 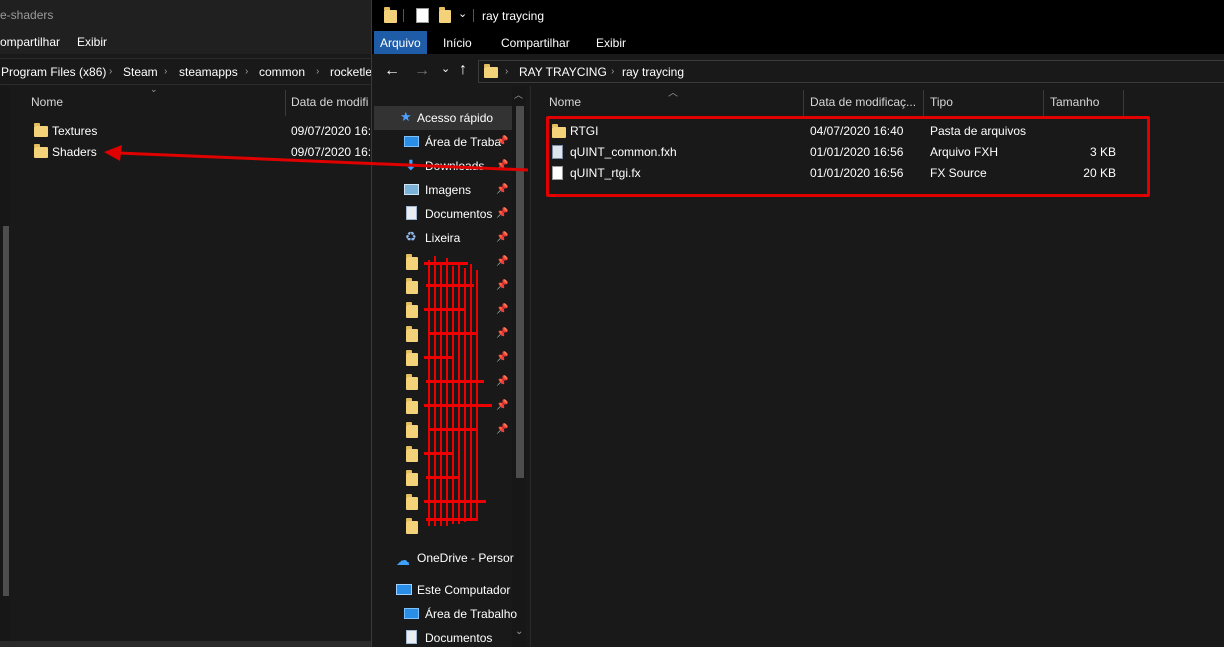 I want to click on annotation-arrow, so click(x=316, y=158).